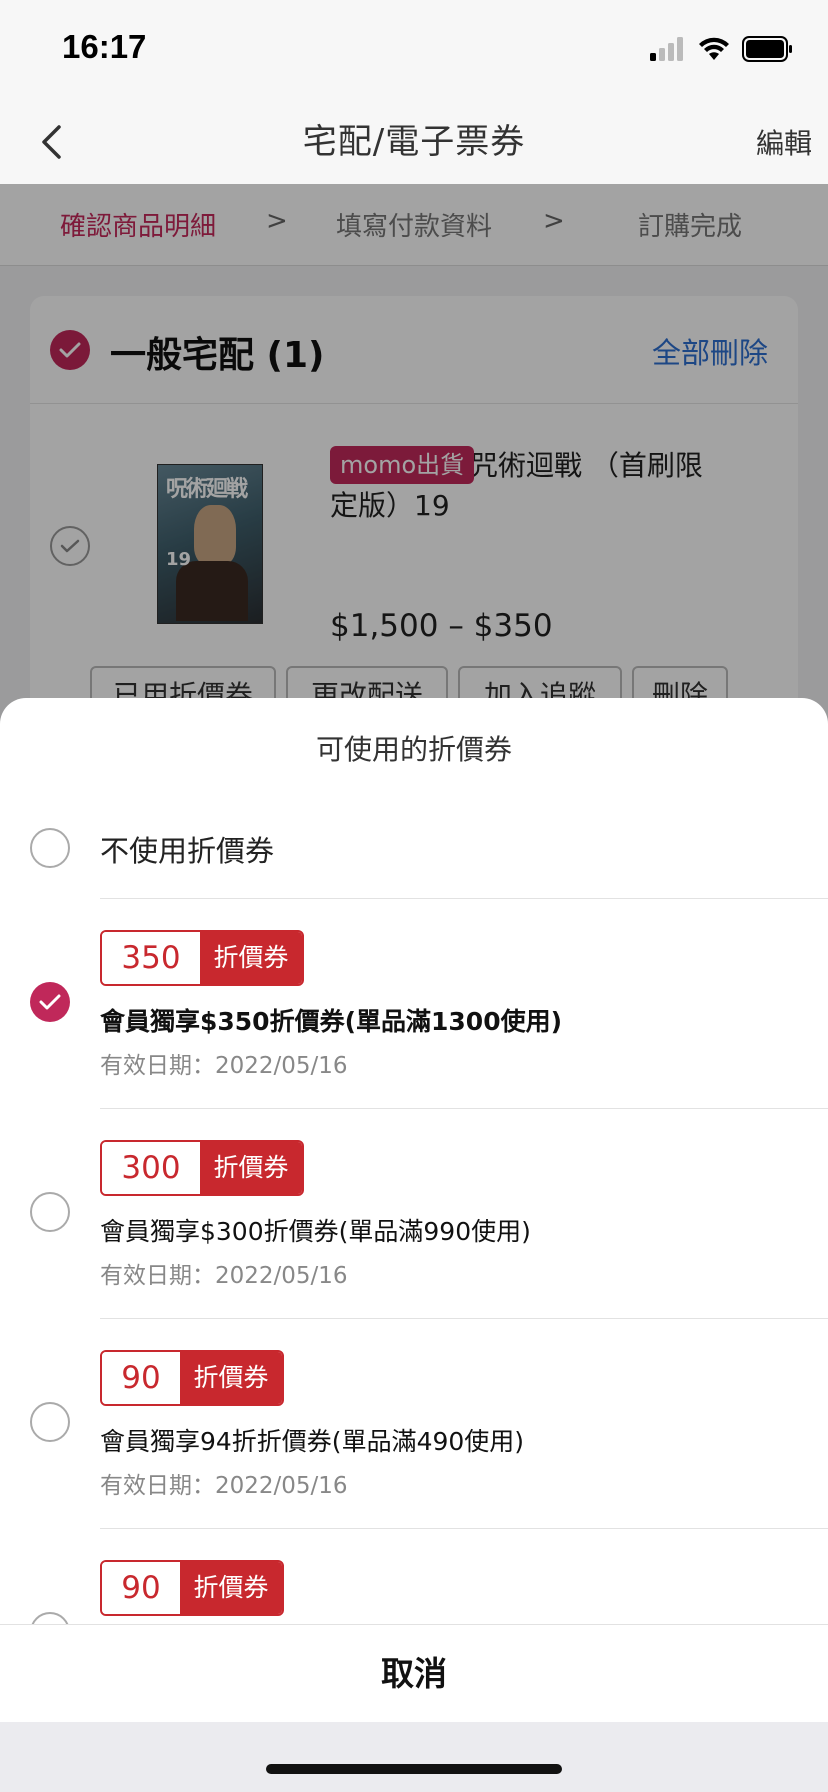 The image size is (828, 1792). Describe the element at coordinates (666, 49) in the screenshot. I see `cellular-signal-icon` at that location.